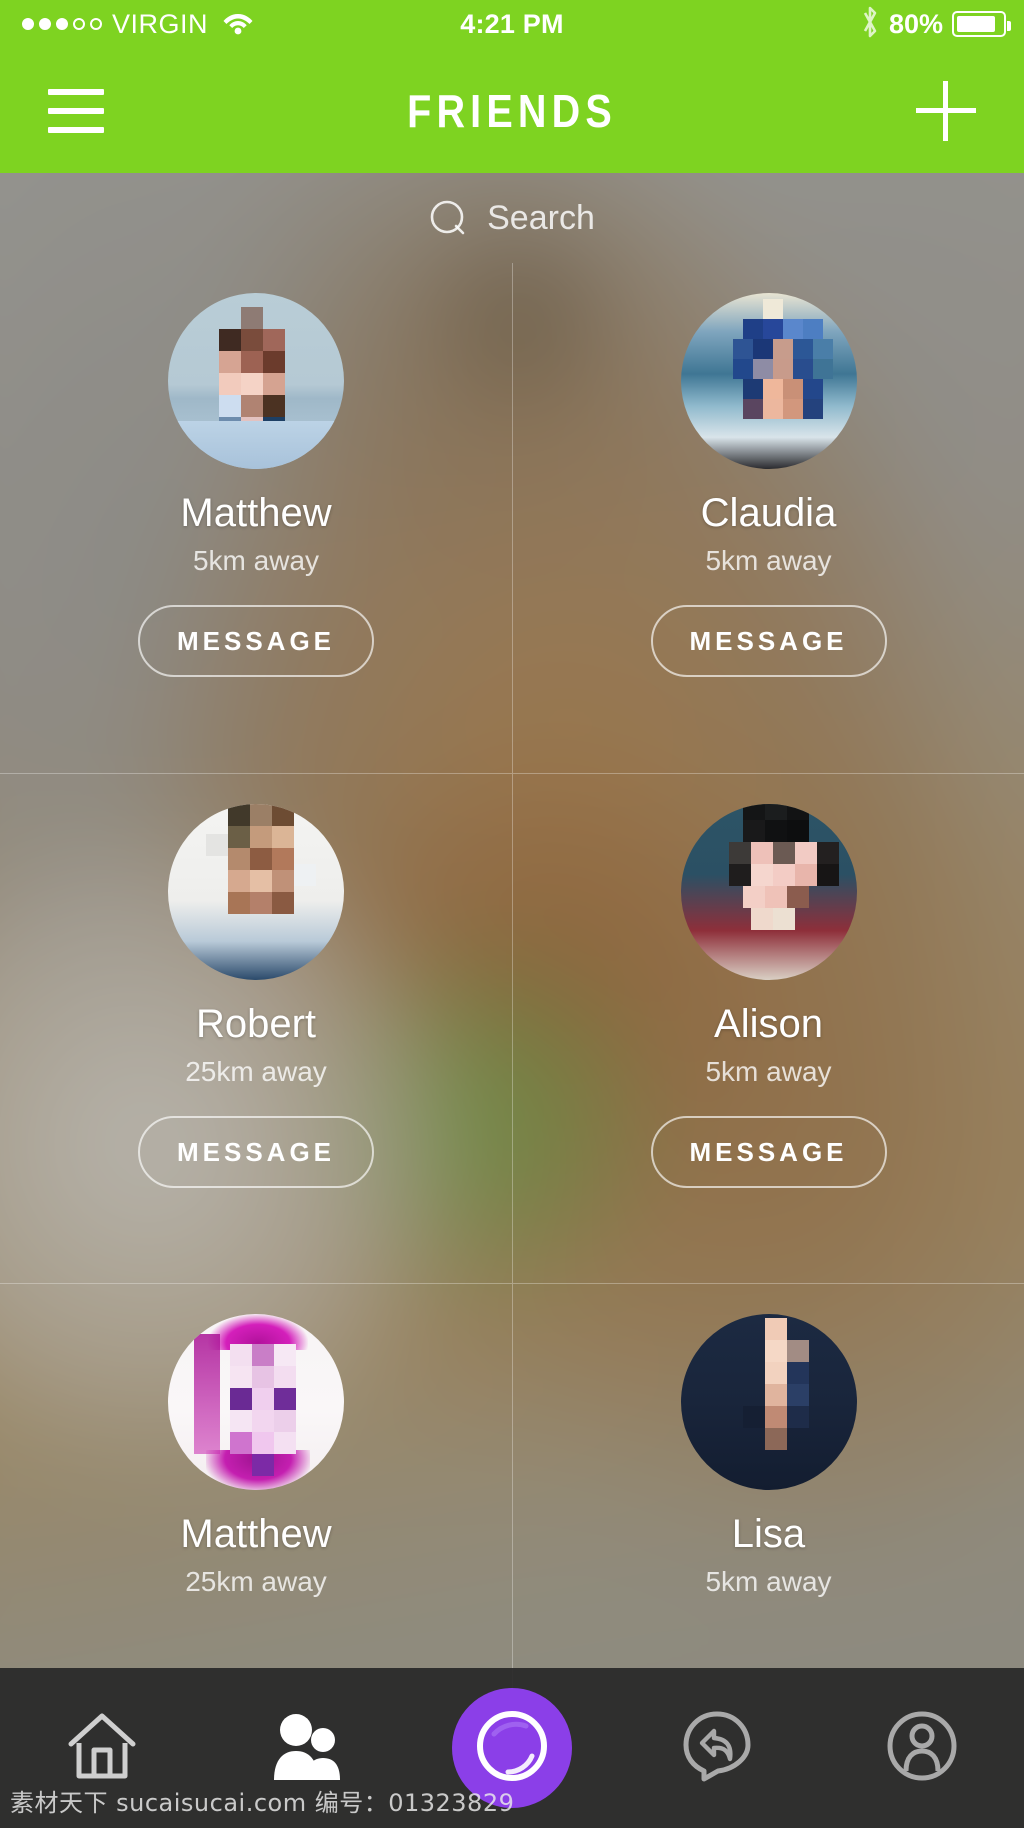  What do you see at coordinates (262, 1803) in the screenshot?
I see `watermark: 素材天下 sucaisucai.com 编号：01323829` at bounding box center [262, 1803].